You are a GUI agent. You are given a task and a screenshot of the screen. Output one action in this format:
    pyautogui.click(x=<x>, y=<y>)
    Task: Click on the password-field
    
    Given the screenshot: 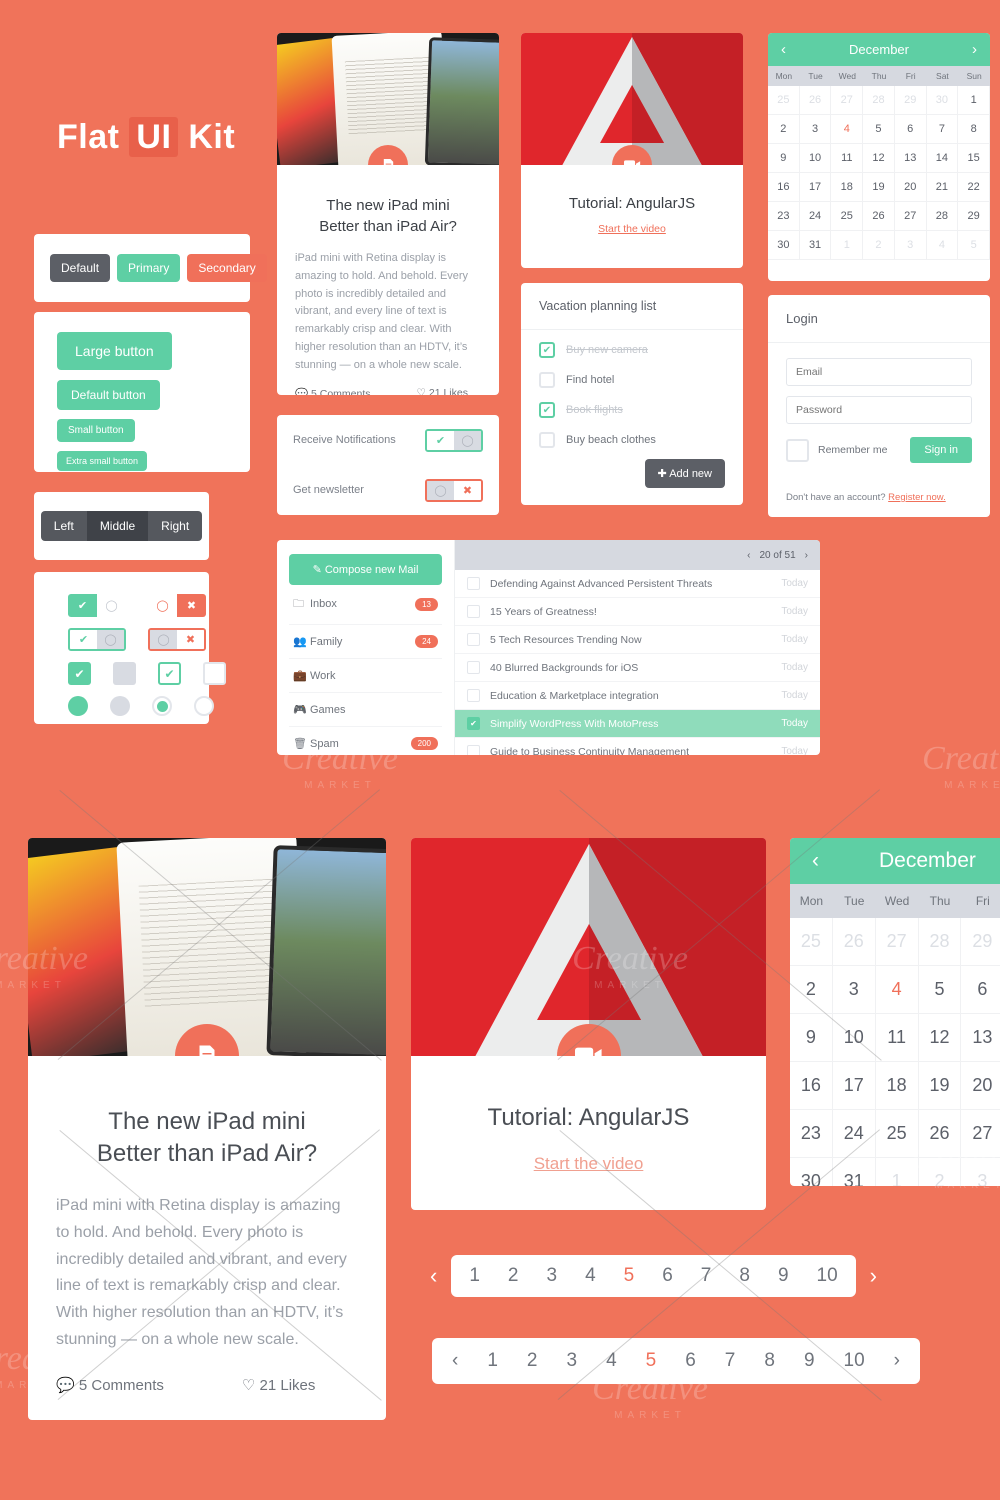 What is the action you would take?
    pyautogui.click(x=879, y=410)
    